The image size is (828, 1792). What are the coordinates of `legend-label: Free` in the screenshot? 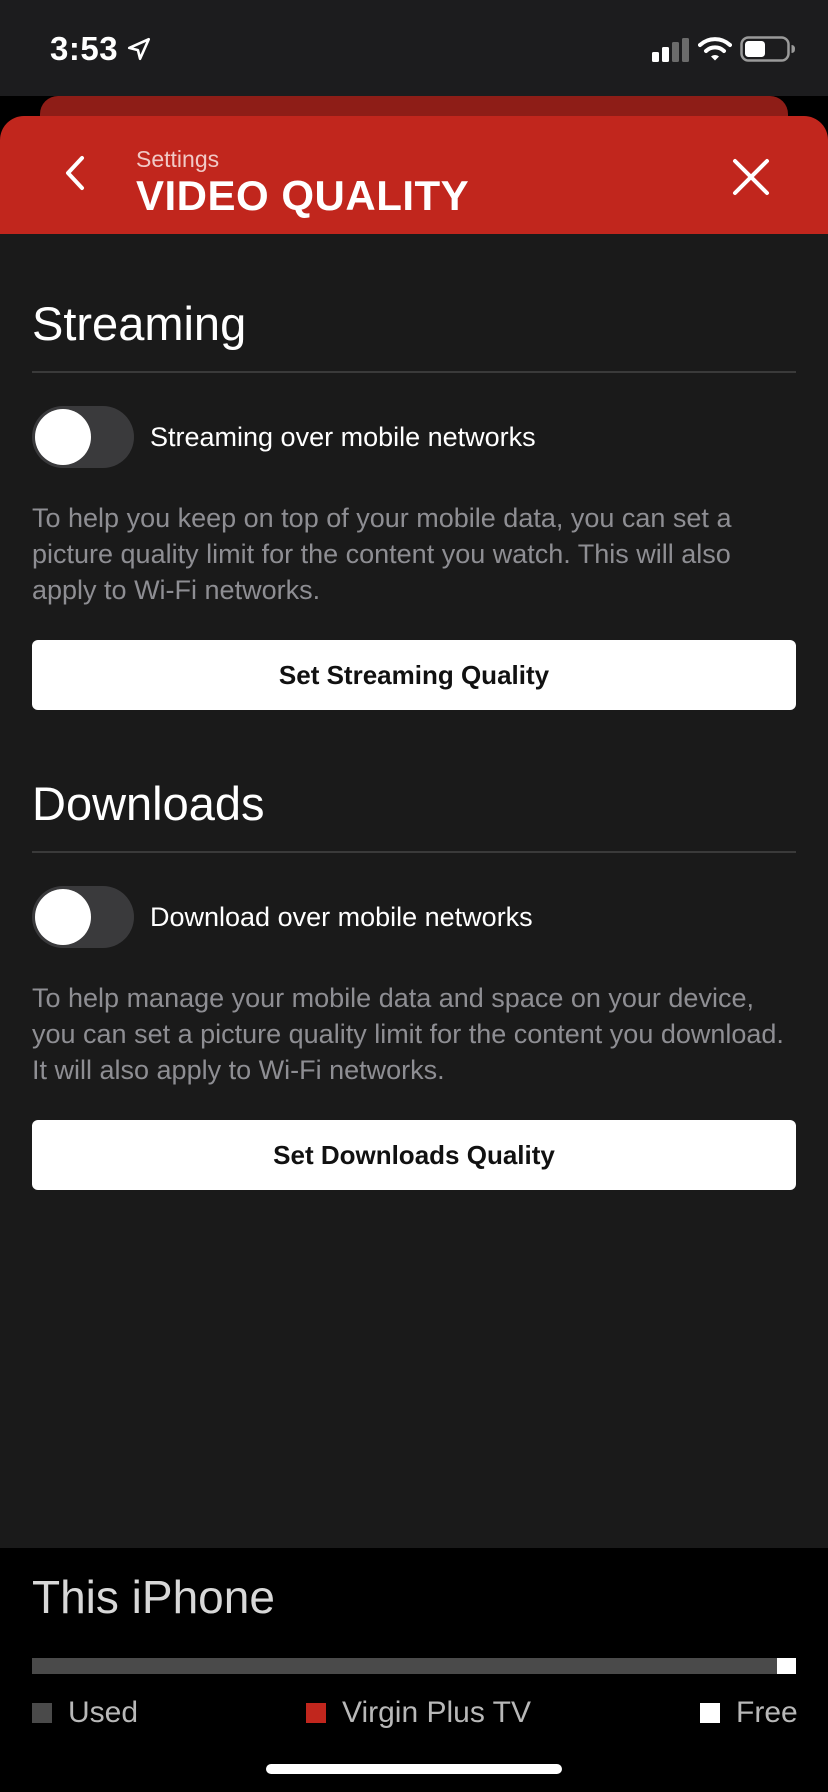 It's located at (767, 1712).